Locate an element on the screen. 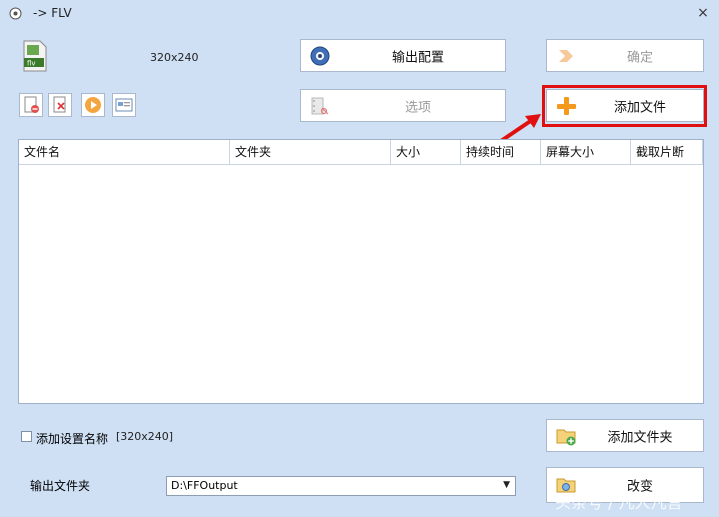 The height and width of the screenshot is (517, 719). confirm-button: 确定 is located at coordinates (625, 55).